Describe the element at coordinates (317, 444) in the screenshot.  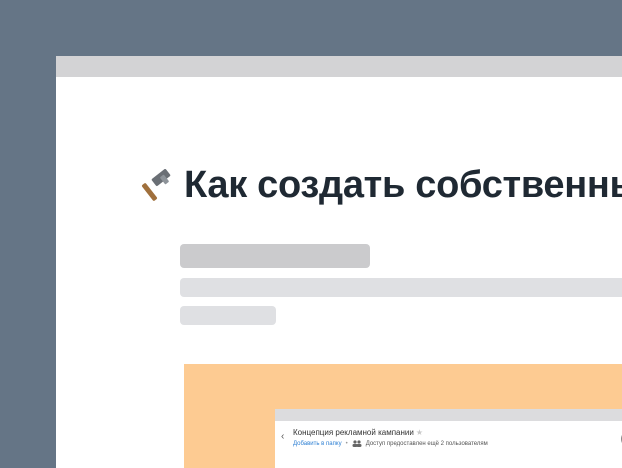
I see `add-to-folder-link: Добавить в папку` at that location.